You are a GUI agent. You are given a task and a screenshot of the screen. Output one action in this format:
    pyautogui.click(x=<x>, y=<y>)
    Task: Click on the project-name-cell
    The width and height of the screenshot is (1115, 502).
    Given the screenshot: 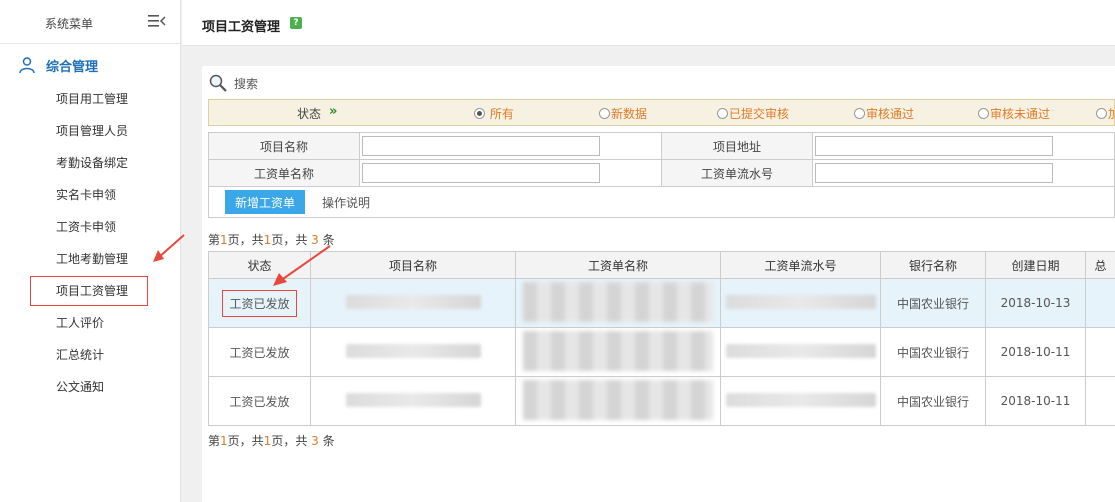 What is the action you would take?
    pyautogui.click(x=510, y=146)
    